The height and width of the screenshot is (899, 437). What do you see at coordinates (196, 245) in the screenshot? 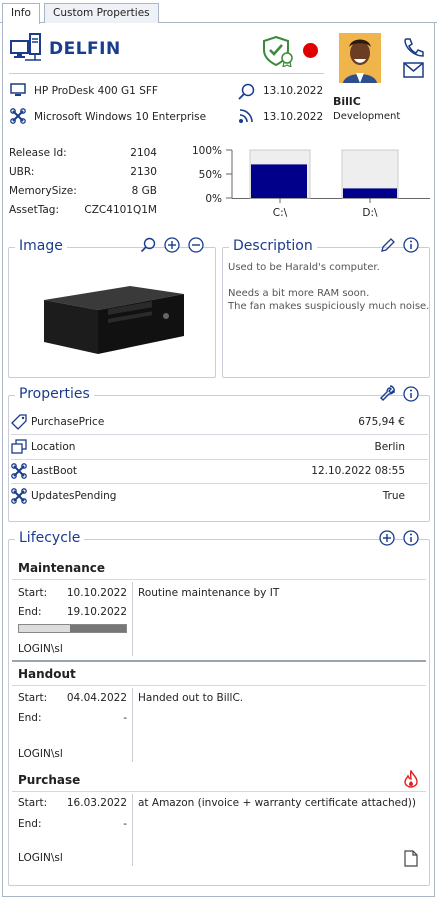
I see `zoom-out-icon` at bounding box center [196, 245].